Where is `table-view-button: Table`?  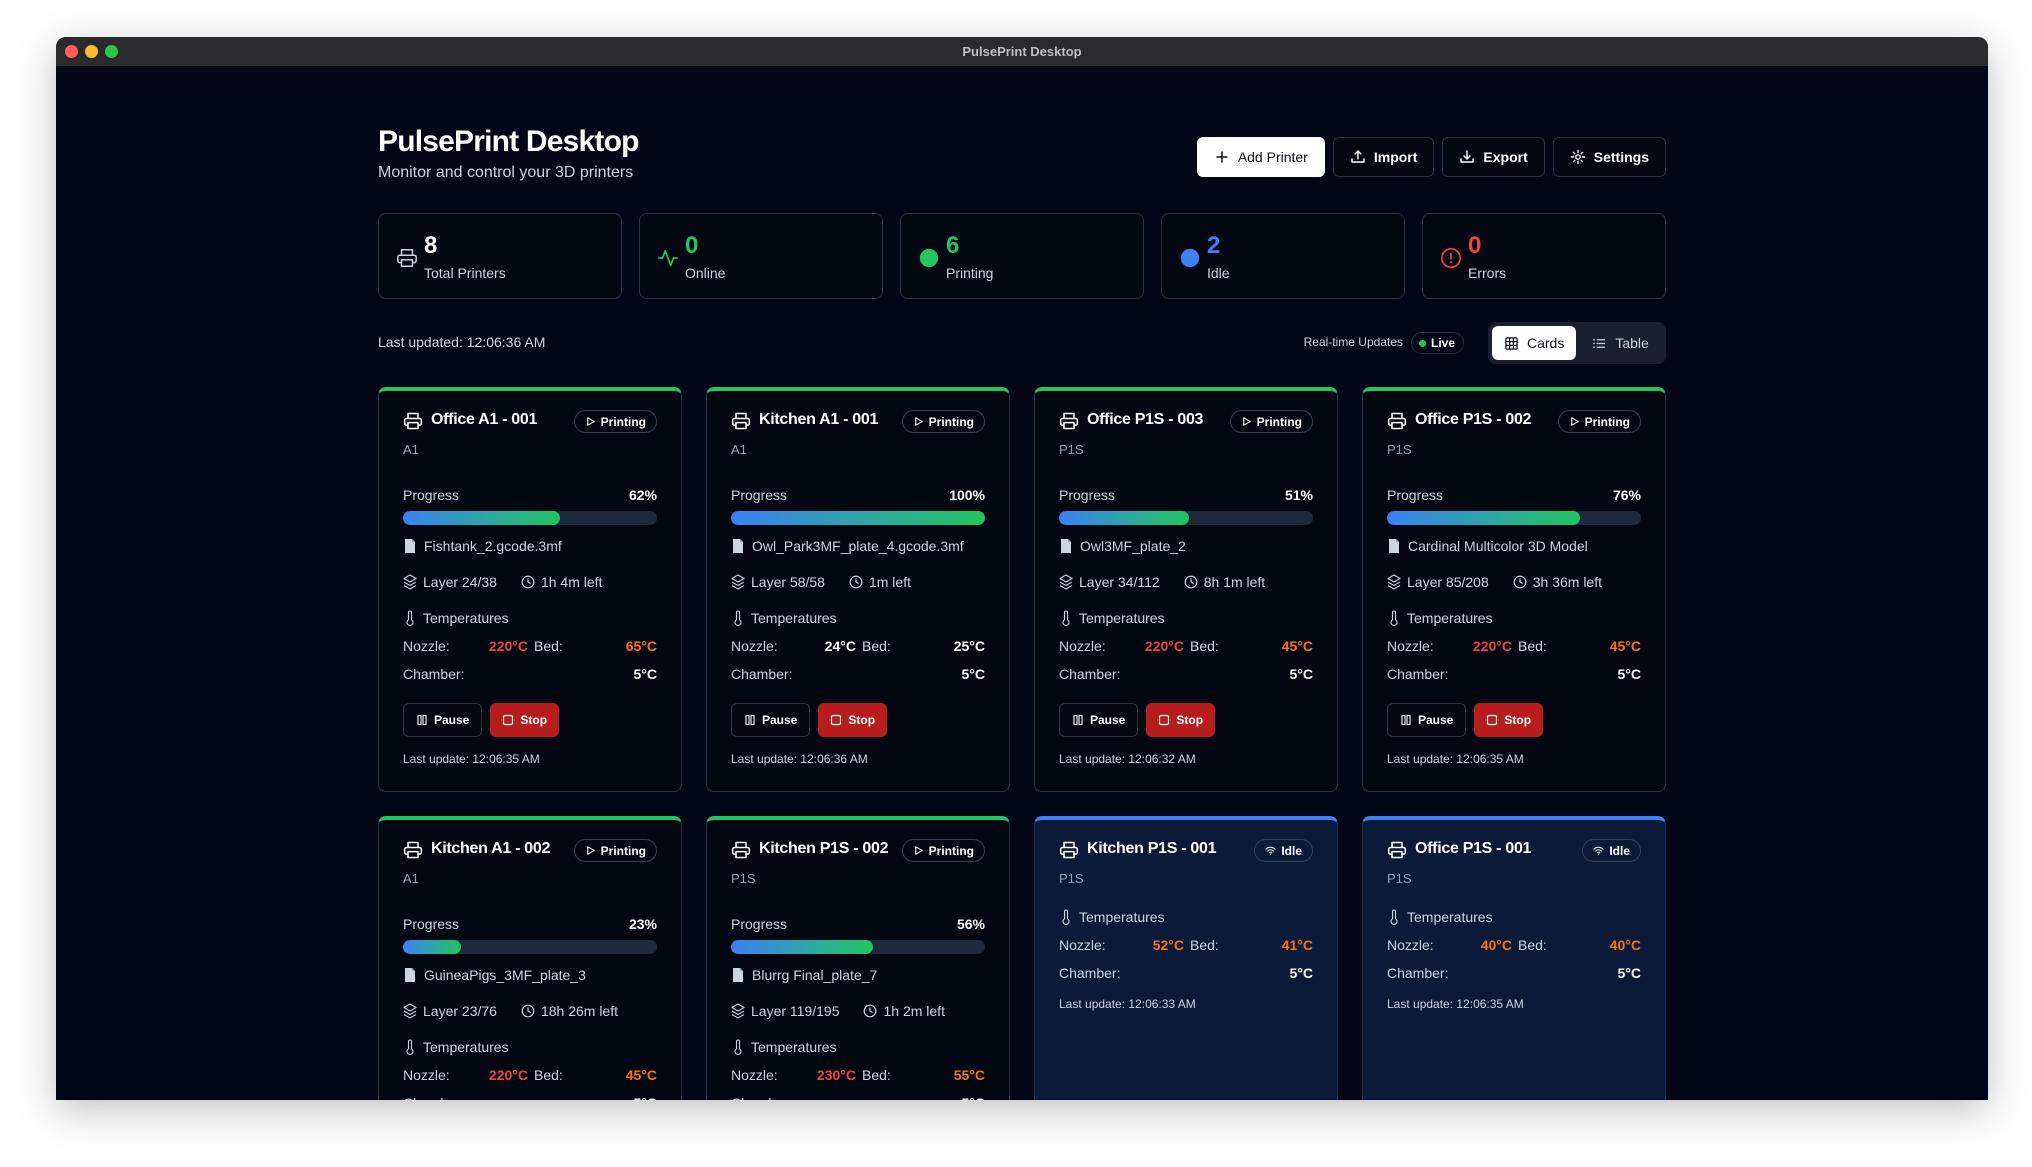 table-view-button: Table is located at coordinates (1620, 343).